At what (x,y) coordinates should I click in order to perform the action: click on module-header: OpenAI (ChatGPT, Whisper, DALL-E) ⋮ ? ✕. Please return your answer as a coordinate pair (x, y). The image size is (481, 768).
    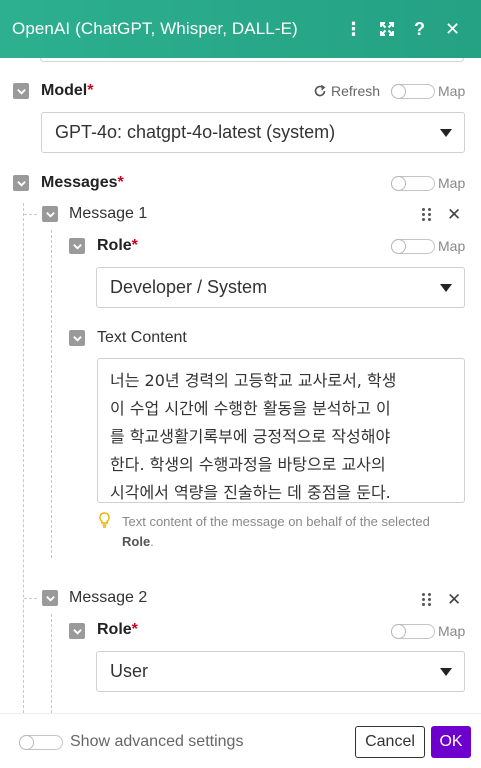
    Looking at the image, I should click on (240, 29).